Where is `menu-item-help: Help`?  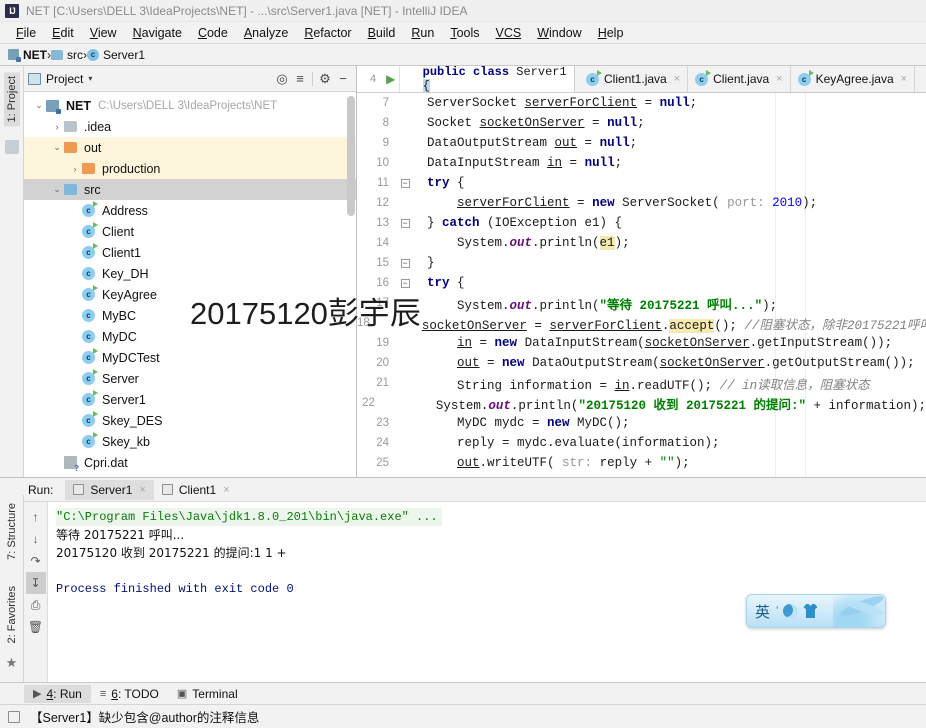
menu-item-help: Help is located at coordinates (611, 33).